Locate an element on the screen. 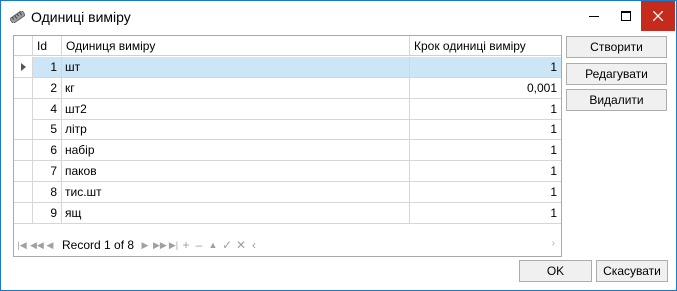  title-bar: Одиниці виміру is located at coordinates (338, 17).